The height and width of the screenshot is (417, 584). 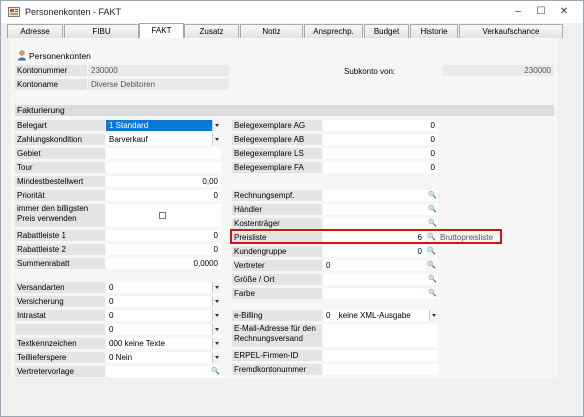 I want to click on teillieferung-label: Teillieferspere, so click(x=60, y=357).